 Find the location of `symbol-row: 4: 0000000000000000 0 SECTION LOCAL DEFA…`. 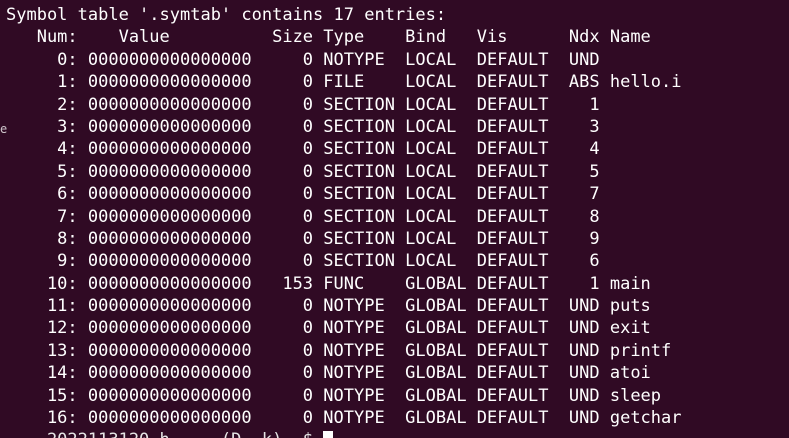

symbol-row: 4: 0000000000000000 0 SECTION LOCAL DEFA… is located at coordinates (303, 149).